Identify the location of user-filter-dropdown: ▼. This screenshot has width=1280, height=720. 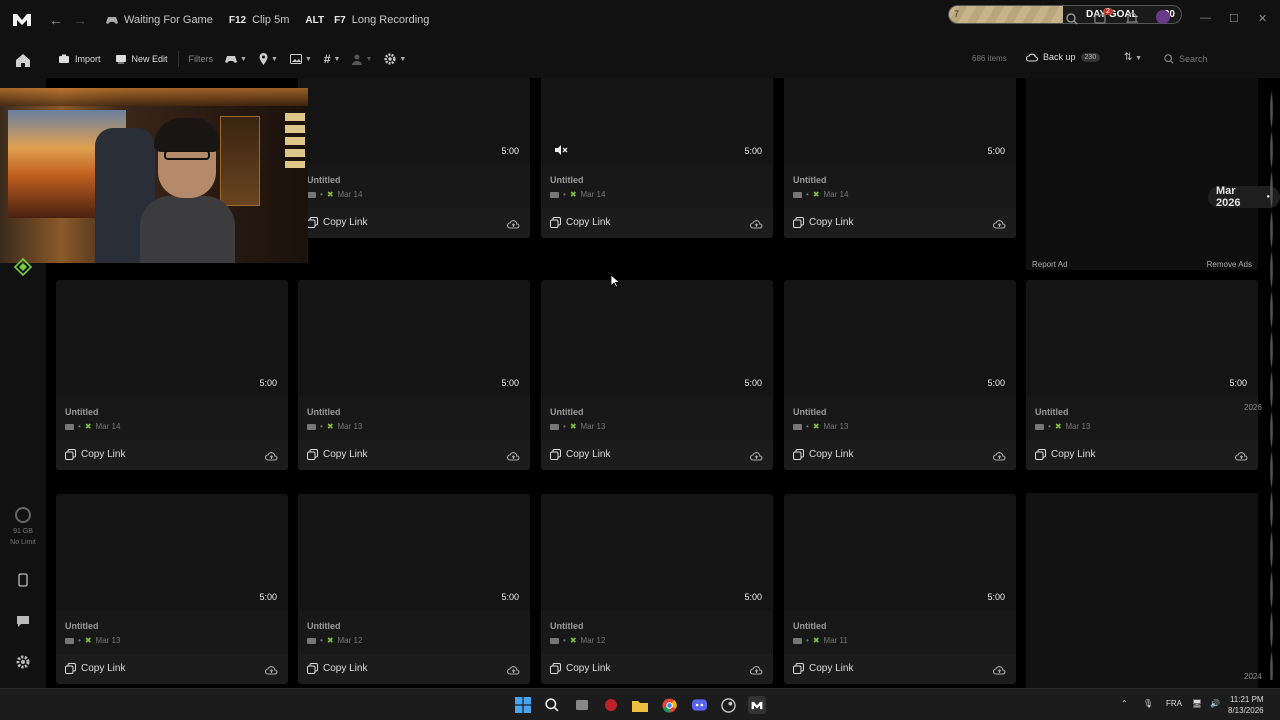
(362, 59).